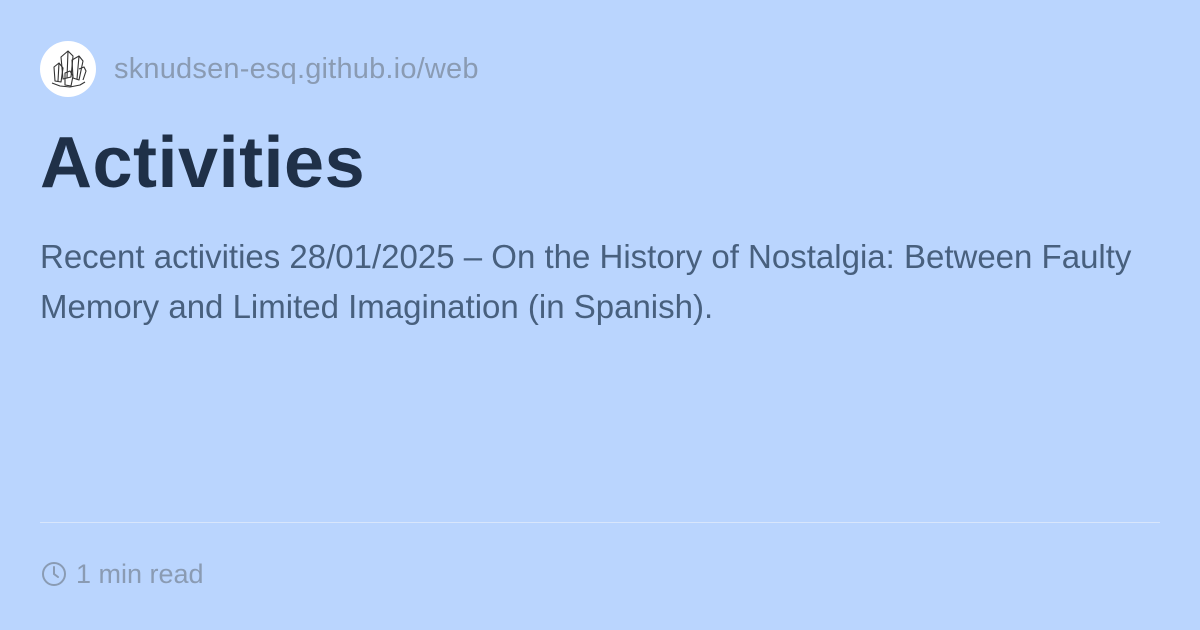  What do you see at coordinates (296, 69) in the screenshot?
I see `site-url: sknudsen-esq.github.io/web` at bounding box center [296, 69].